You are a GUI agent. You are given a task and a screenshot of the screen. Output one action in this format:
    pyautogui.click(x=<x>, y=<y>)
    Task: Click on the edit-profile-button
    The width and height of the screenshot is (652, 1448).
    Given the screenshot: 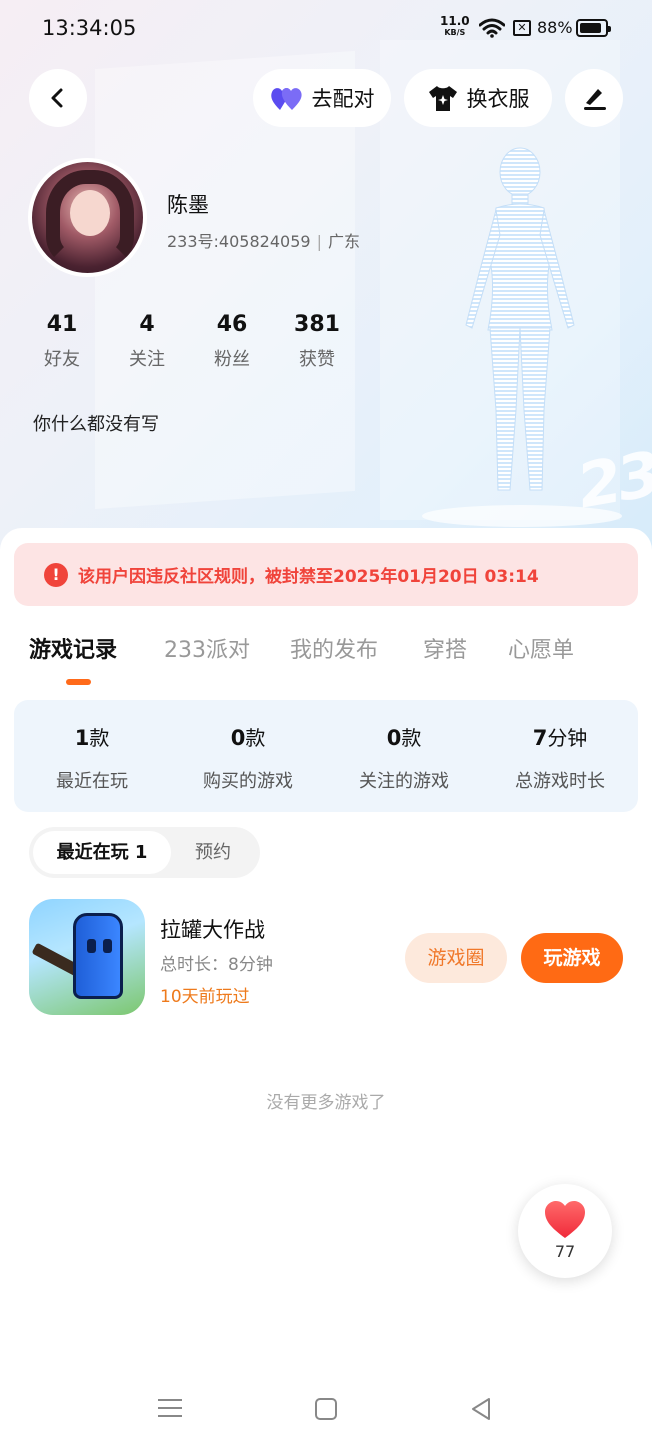 What is the action you would take?
    pyautogui.click(x=594, y=98)
    